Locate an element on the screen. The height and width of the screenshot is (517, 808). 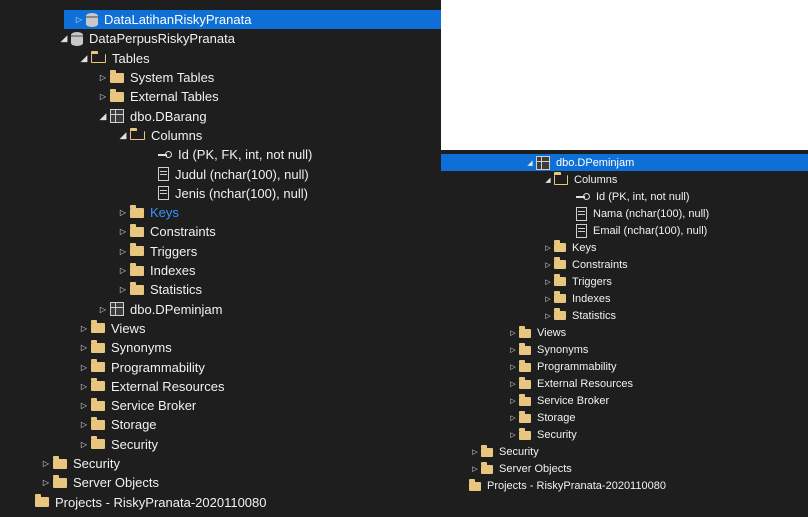
tree-node: Judul (nchar(100), null) is located at coordinates (220, 173).